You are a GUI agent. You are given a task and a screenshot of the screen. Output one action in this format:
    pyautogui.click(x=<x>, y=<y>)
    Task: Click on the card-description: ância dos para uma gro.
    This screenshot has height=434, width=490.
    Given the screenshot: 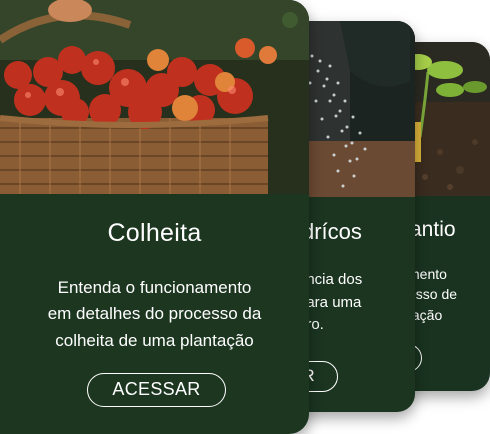 What is the action you would take?
    pyautogui.click(x=330, y=302)
    